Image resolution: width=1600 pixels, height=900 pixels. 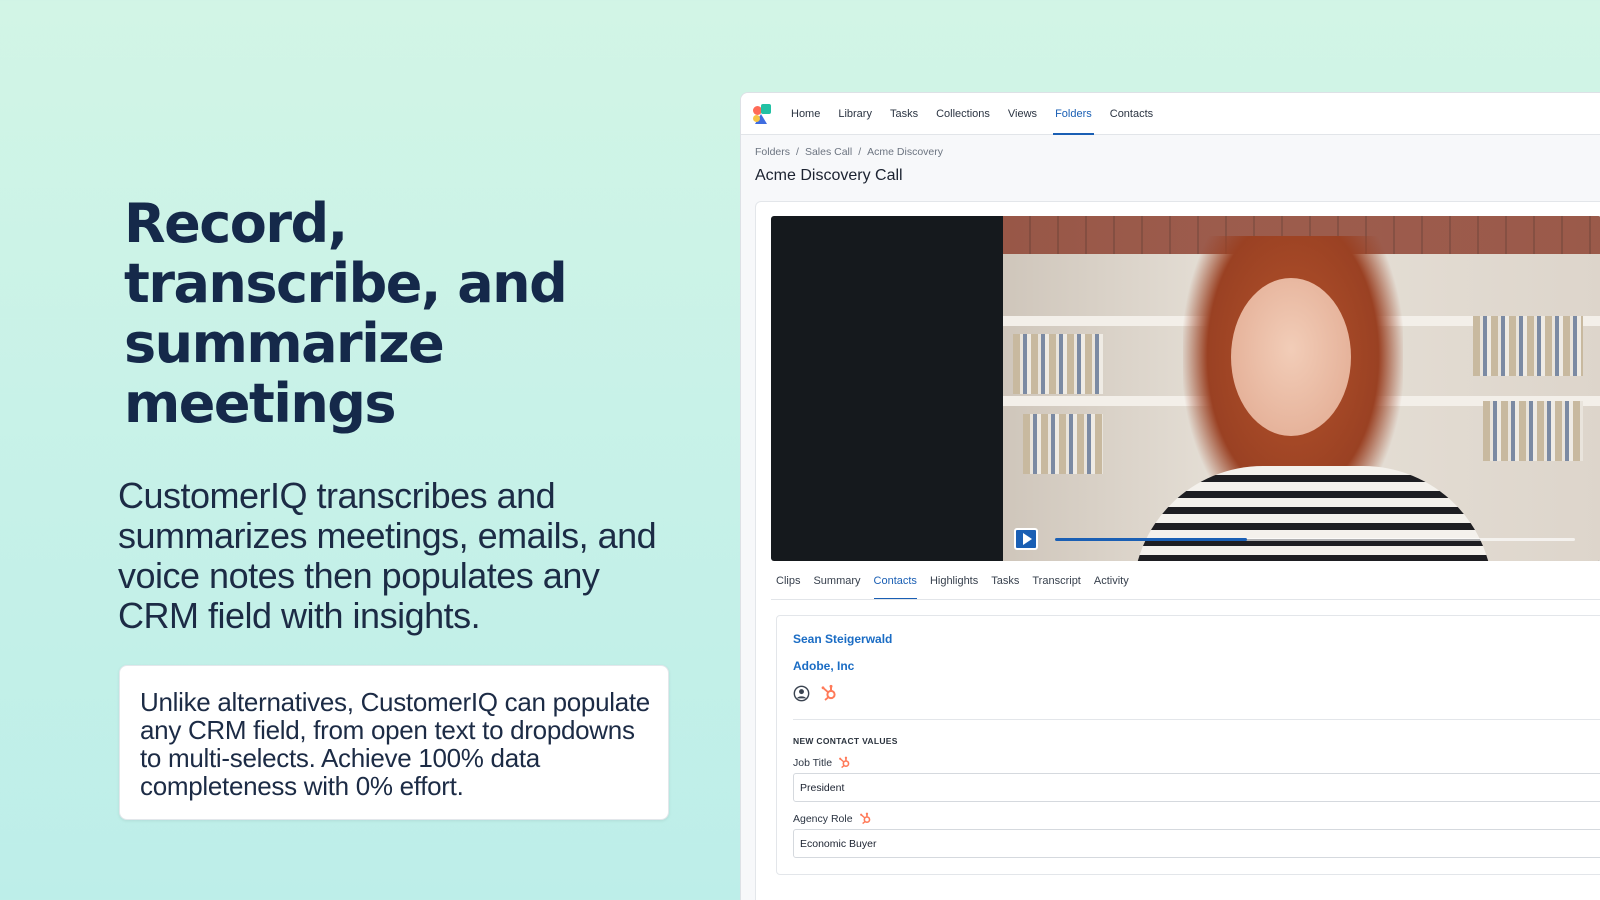 I want to click on job-title-label: Job Title, so click(x=822, y=762).